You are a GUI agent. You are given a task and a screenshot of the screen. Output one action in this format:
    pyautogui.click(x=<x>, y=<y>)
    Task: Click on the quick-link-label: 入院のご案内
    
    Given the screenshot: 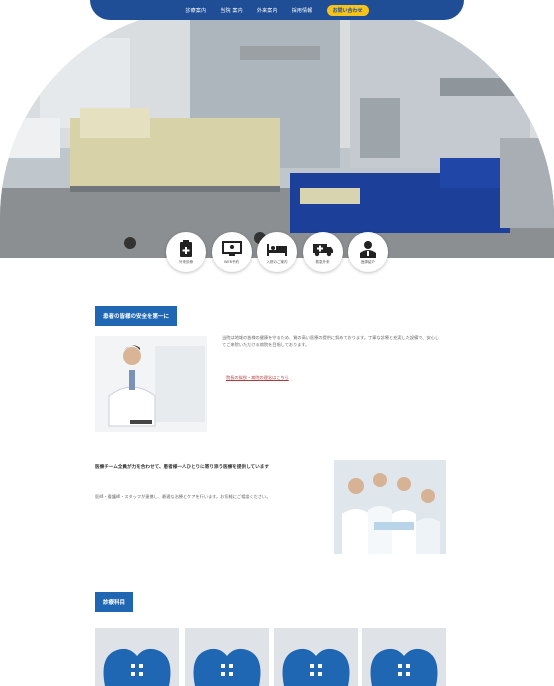 What is the action you would take?
    pyautogui.click(x=277, y=262)
    